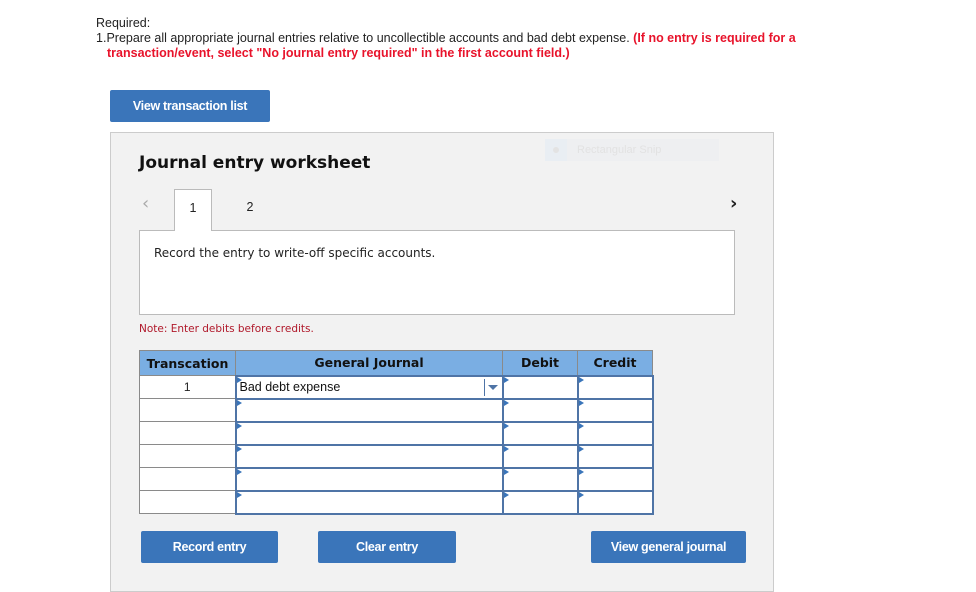 The image size is (976, 592). What do you see at coordinates (145, 203) in the screenshot?
I see `chevron-left-icon: ‹` at bounding box center [145, 203].